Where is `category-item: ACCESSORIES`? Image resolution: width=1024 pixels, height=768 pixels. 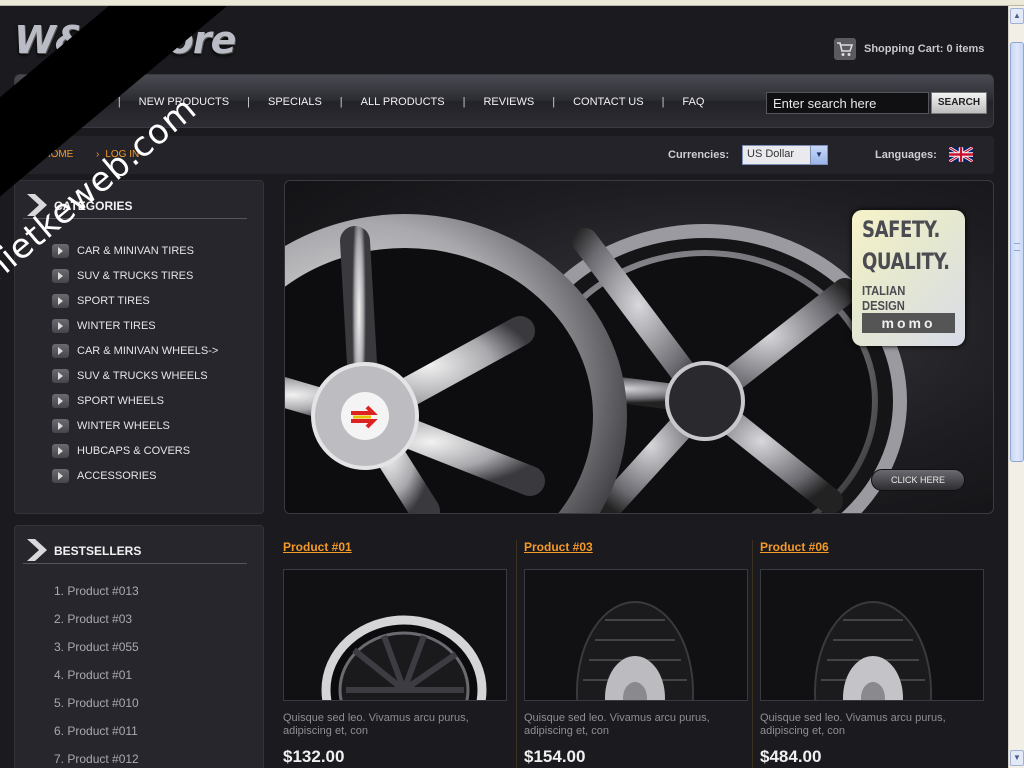
category-item: ACCESSORIES is located at coordinates (135, 475).